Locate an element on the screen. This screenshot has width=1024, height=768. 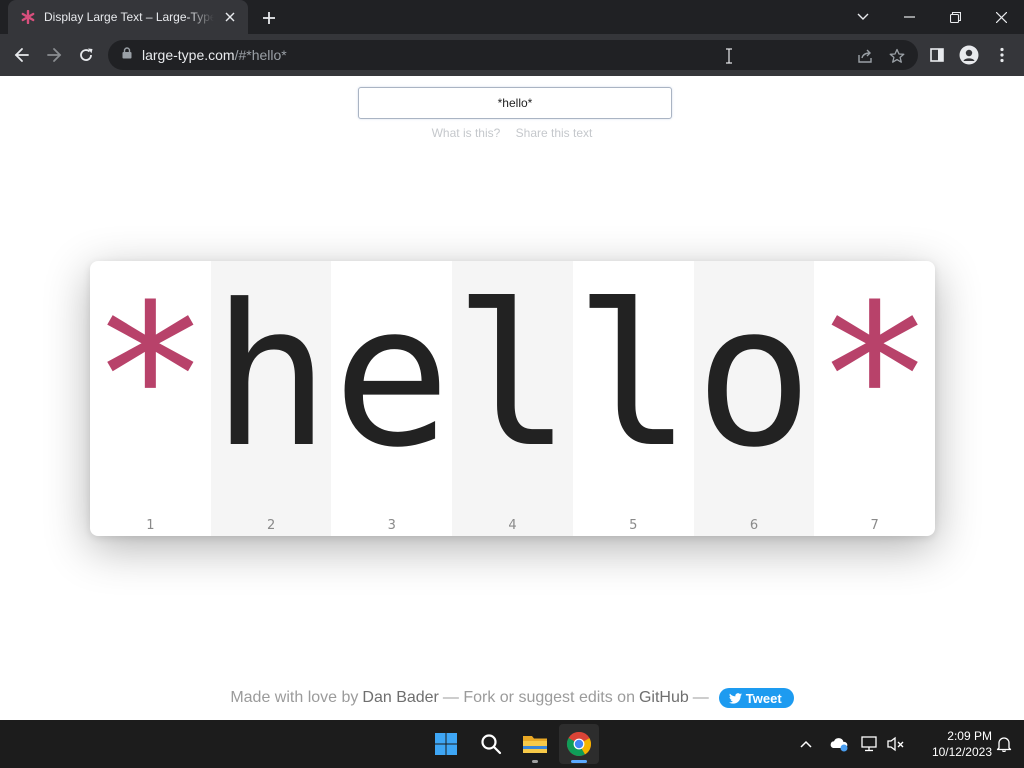
lock-icon is located at coordinates (127, 55).